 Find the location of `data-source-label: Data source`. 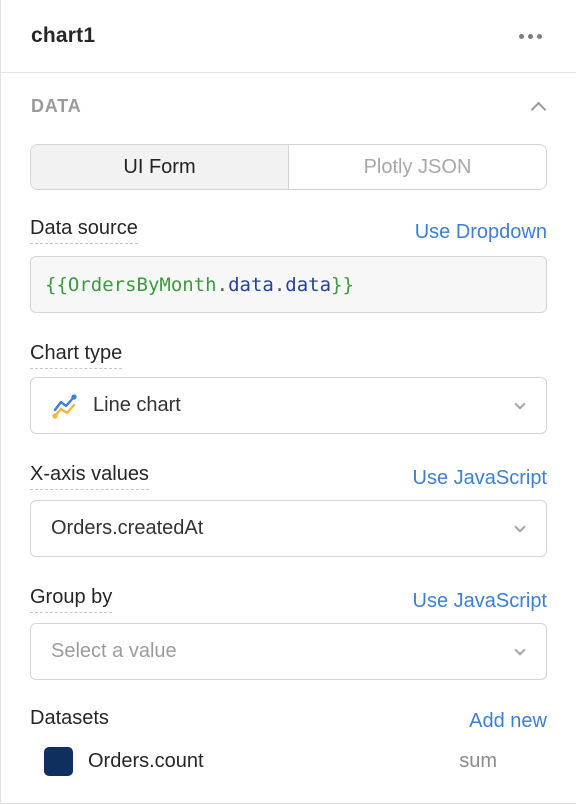

data-source-label: Data source is located at coordinates (84, 230).